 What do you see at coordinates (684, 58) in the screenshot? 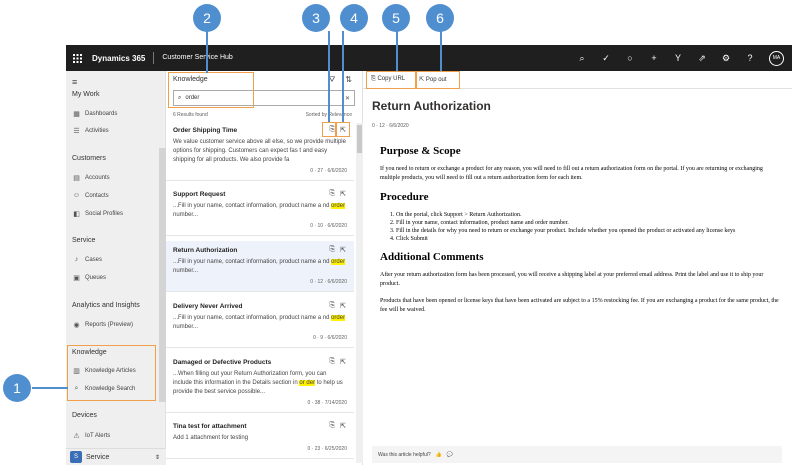
I see `top-icons: ⌕ ✓ ○ + Y ⇗ ⚙ ? MA` at bounding box center [684, 58].